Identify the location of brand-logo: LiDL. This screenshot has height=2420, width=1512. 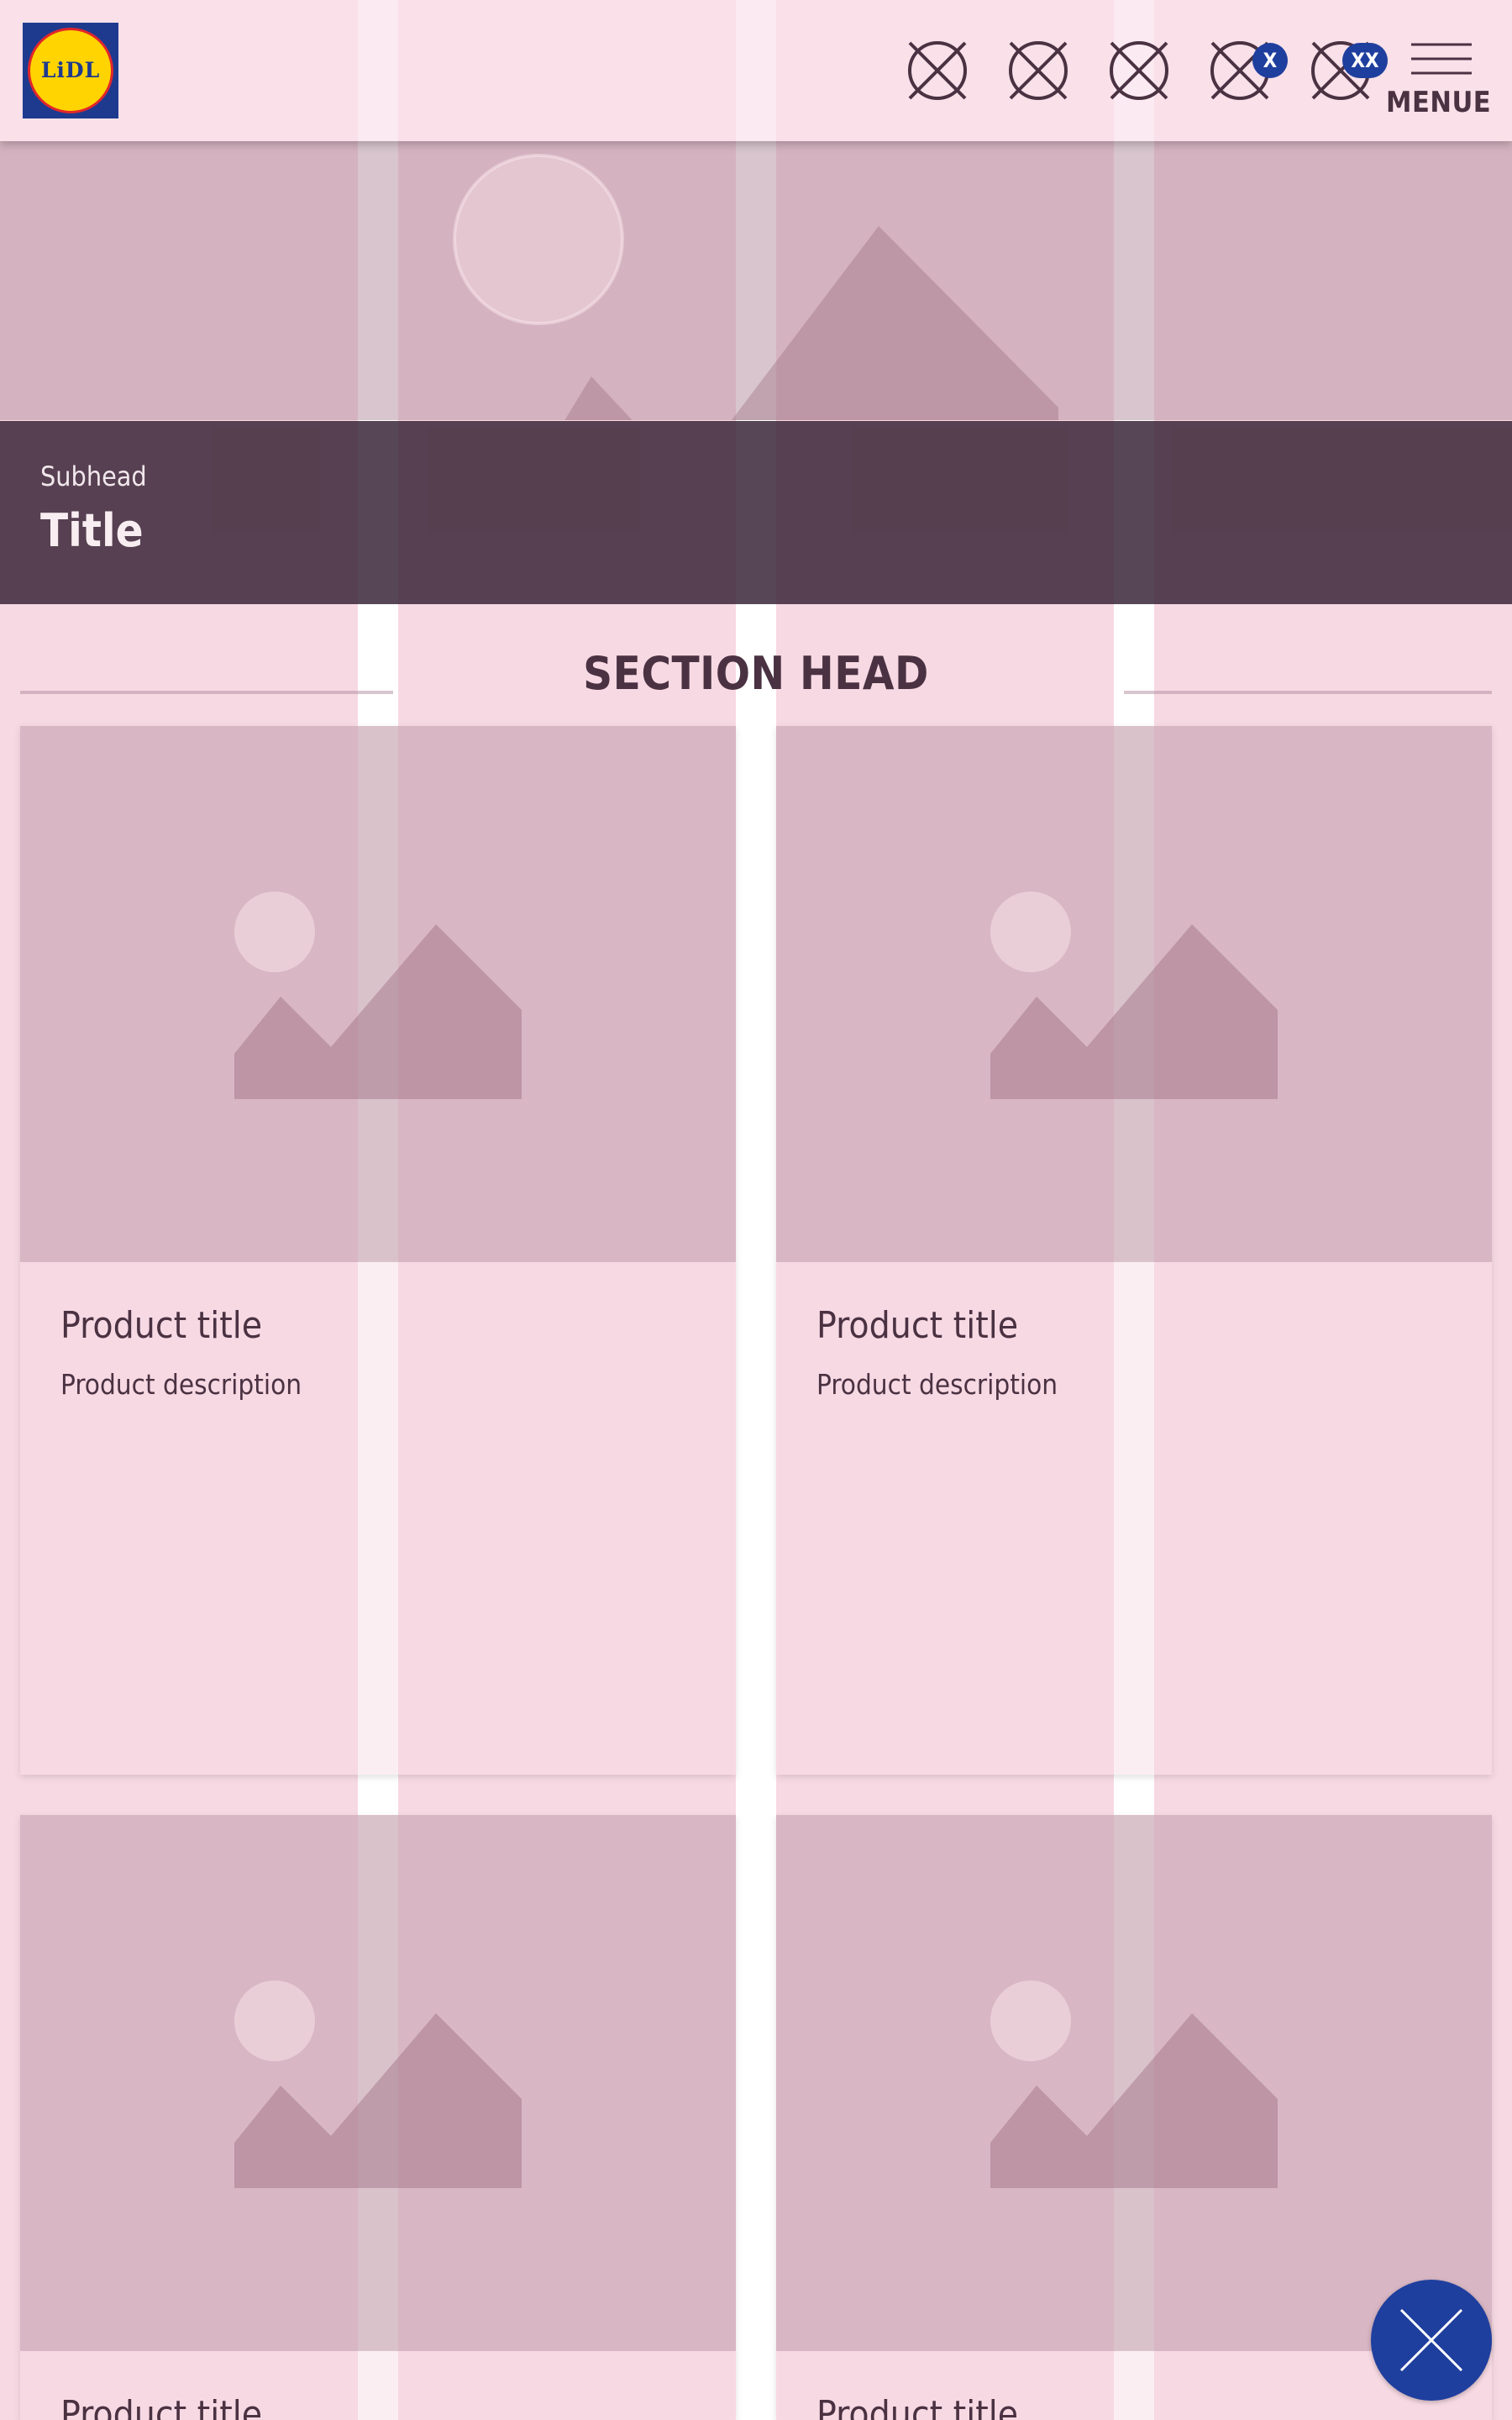
(70, 70).